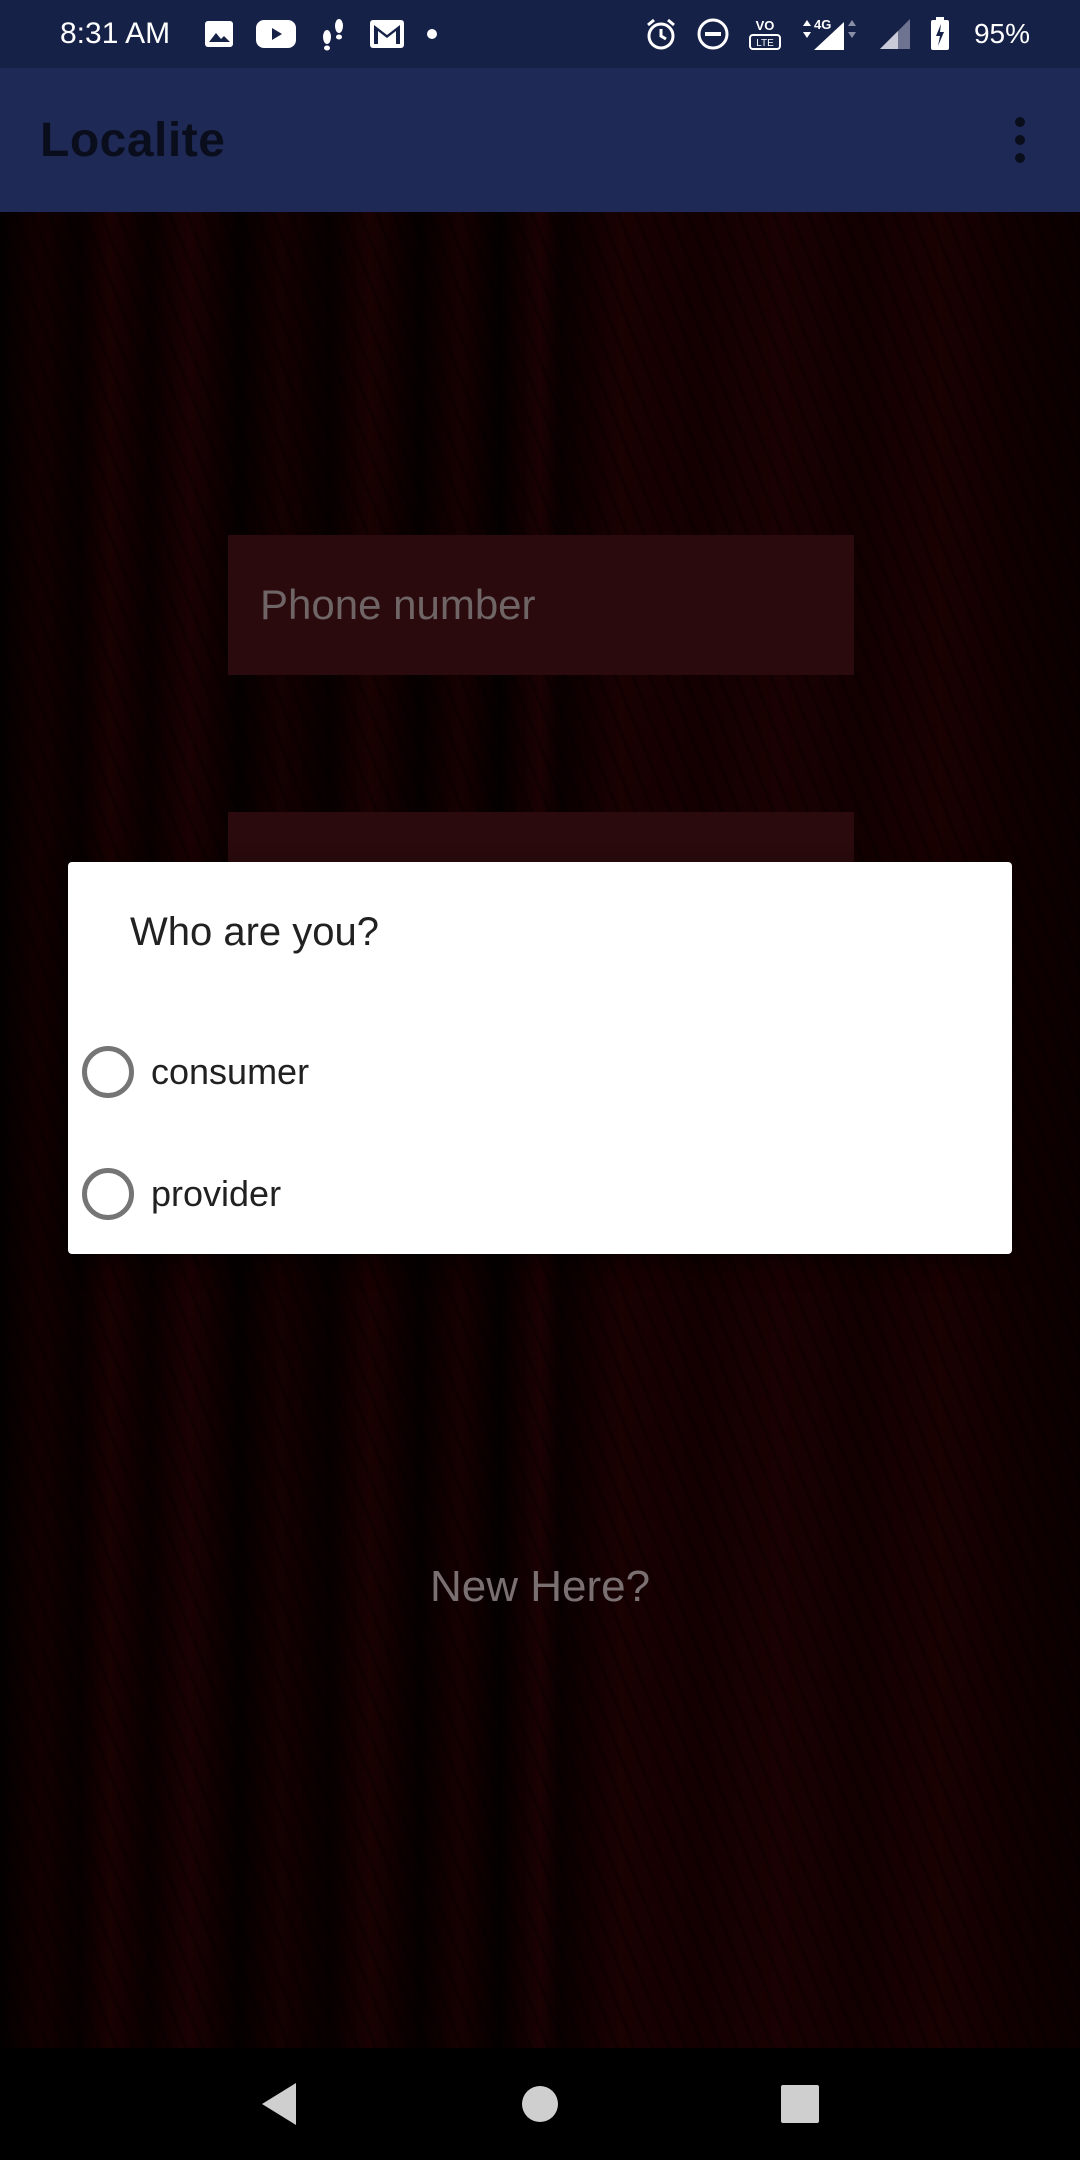 The image size is (1080, 2160). What do you see at coordinates (661, 34) in the screenshot?
I see `alarm-icon` at bounding box center [661, 34].